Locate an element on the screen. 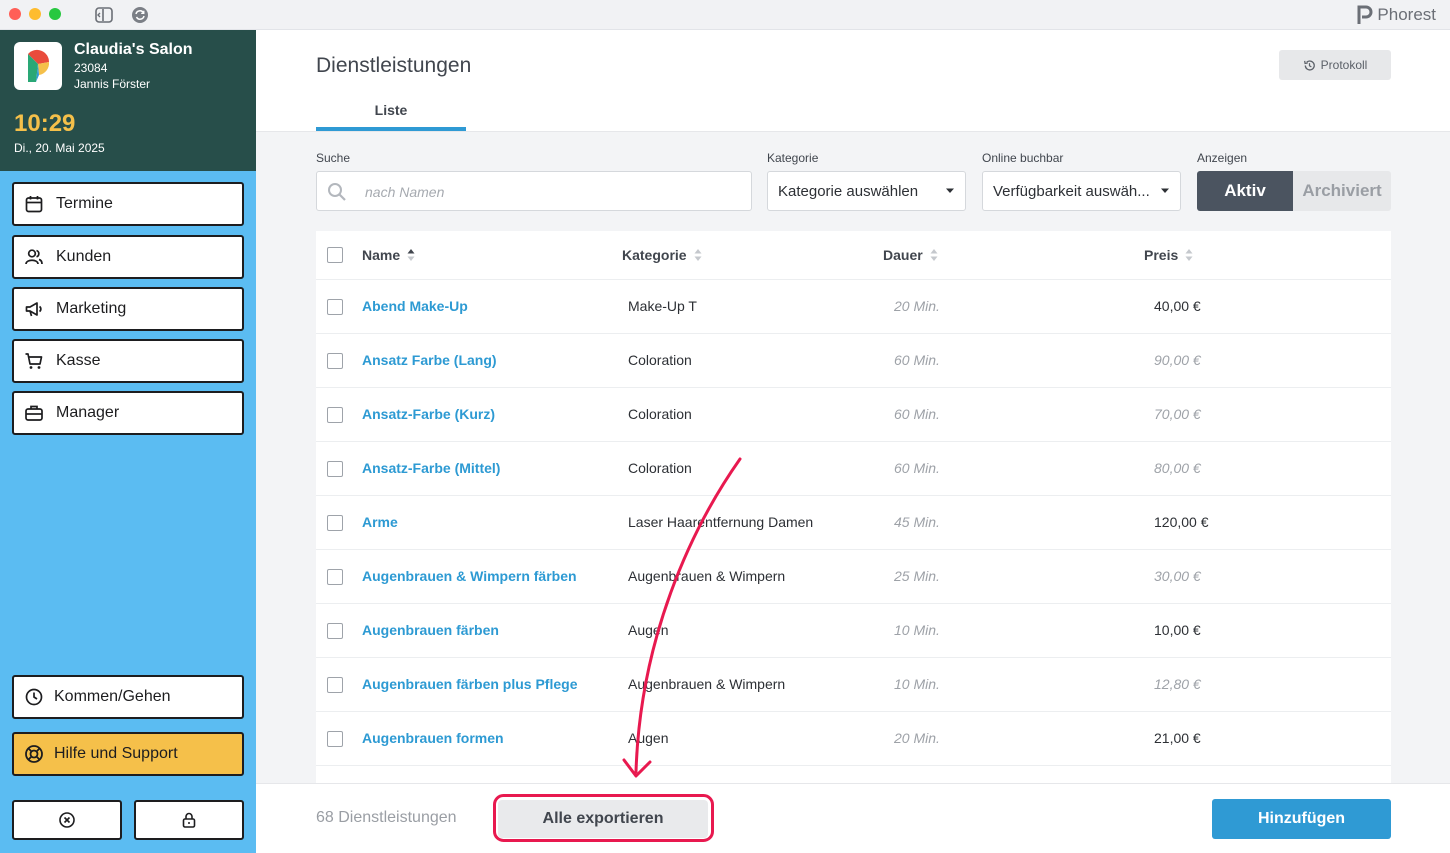 The width and height of the screenshot is (1450, 853). category-select-value: Kategorie auswählen is located at coordinates (848, 191).